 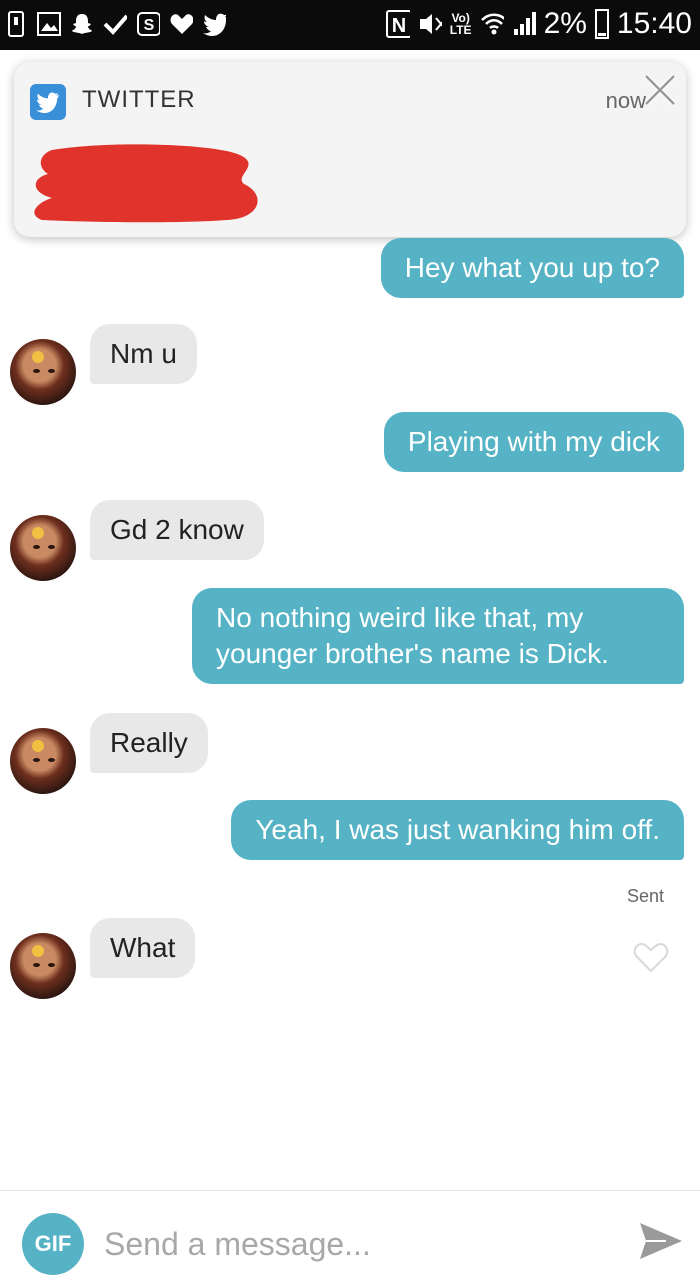 What do you see at coordinates (16, 24) in the screenshot?
I see `device-icon` at bounding box center [16, 24].